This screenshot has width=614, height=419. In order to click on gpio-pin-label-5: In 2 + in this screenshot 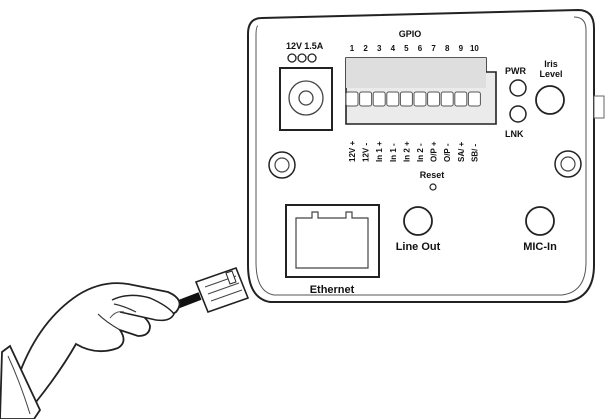, I will do `click(406, 151)`.